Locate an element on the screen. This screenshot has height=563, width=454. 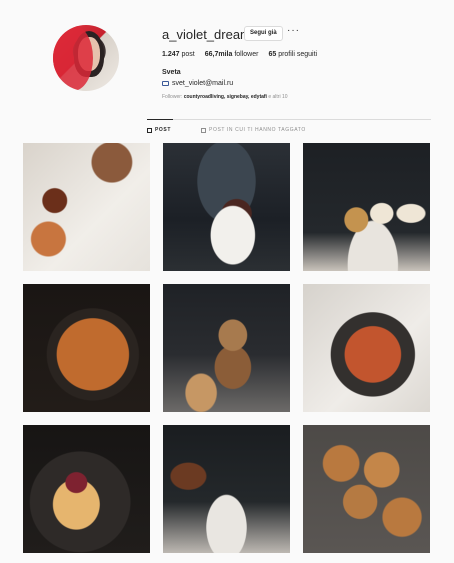
tabs-divider is located at coordinates (289, 119).